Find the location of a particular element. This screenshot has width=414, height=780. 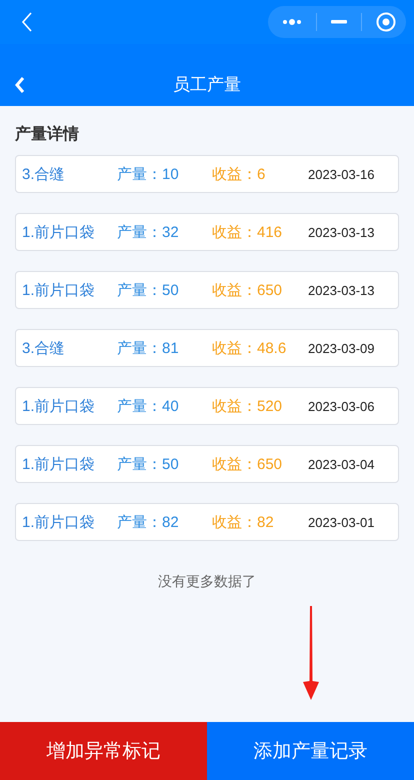

record-date: 2023-03-09 is located at coordinates (341, 348).